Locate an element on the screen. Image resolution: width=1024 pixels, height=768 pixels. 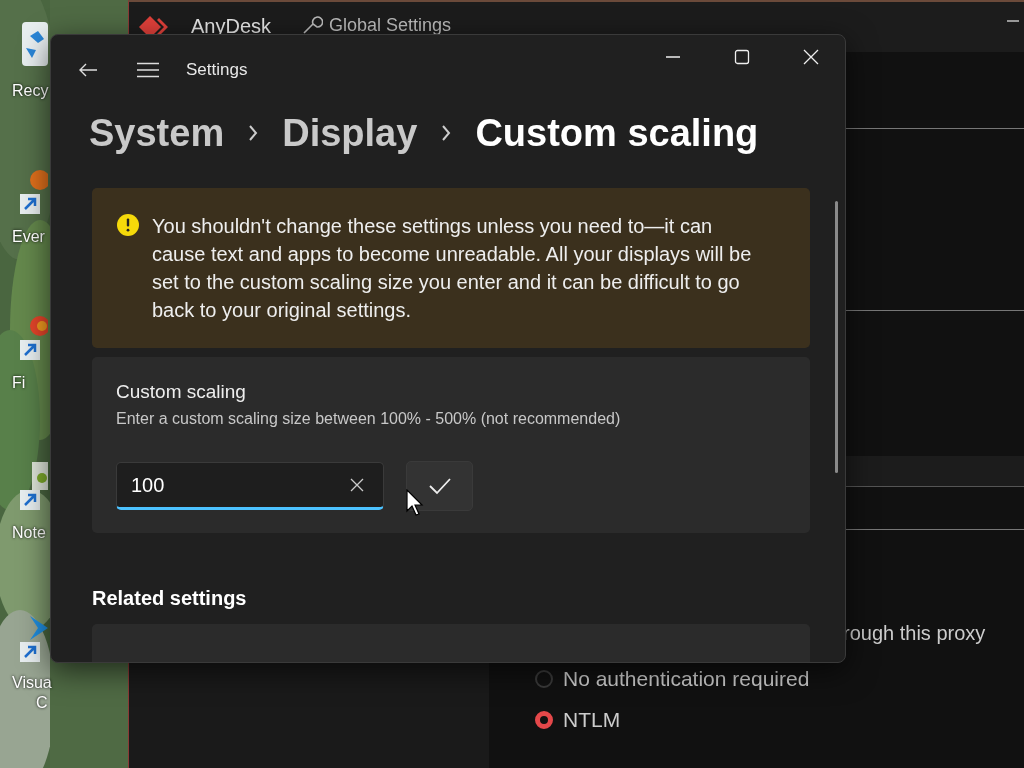
close-icon is located at coordinates (811, 57).